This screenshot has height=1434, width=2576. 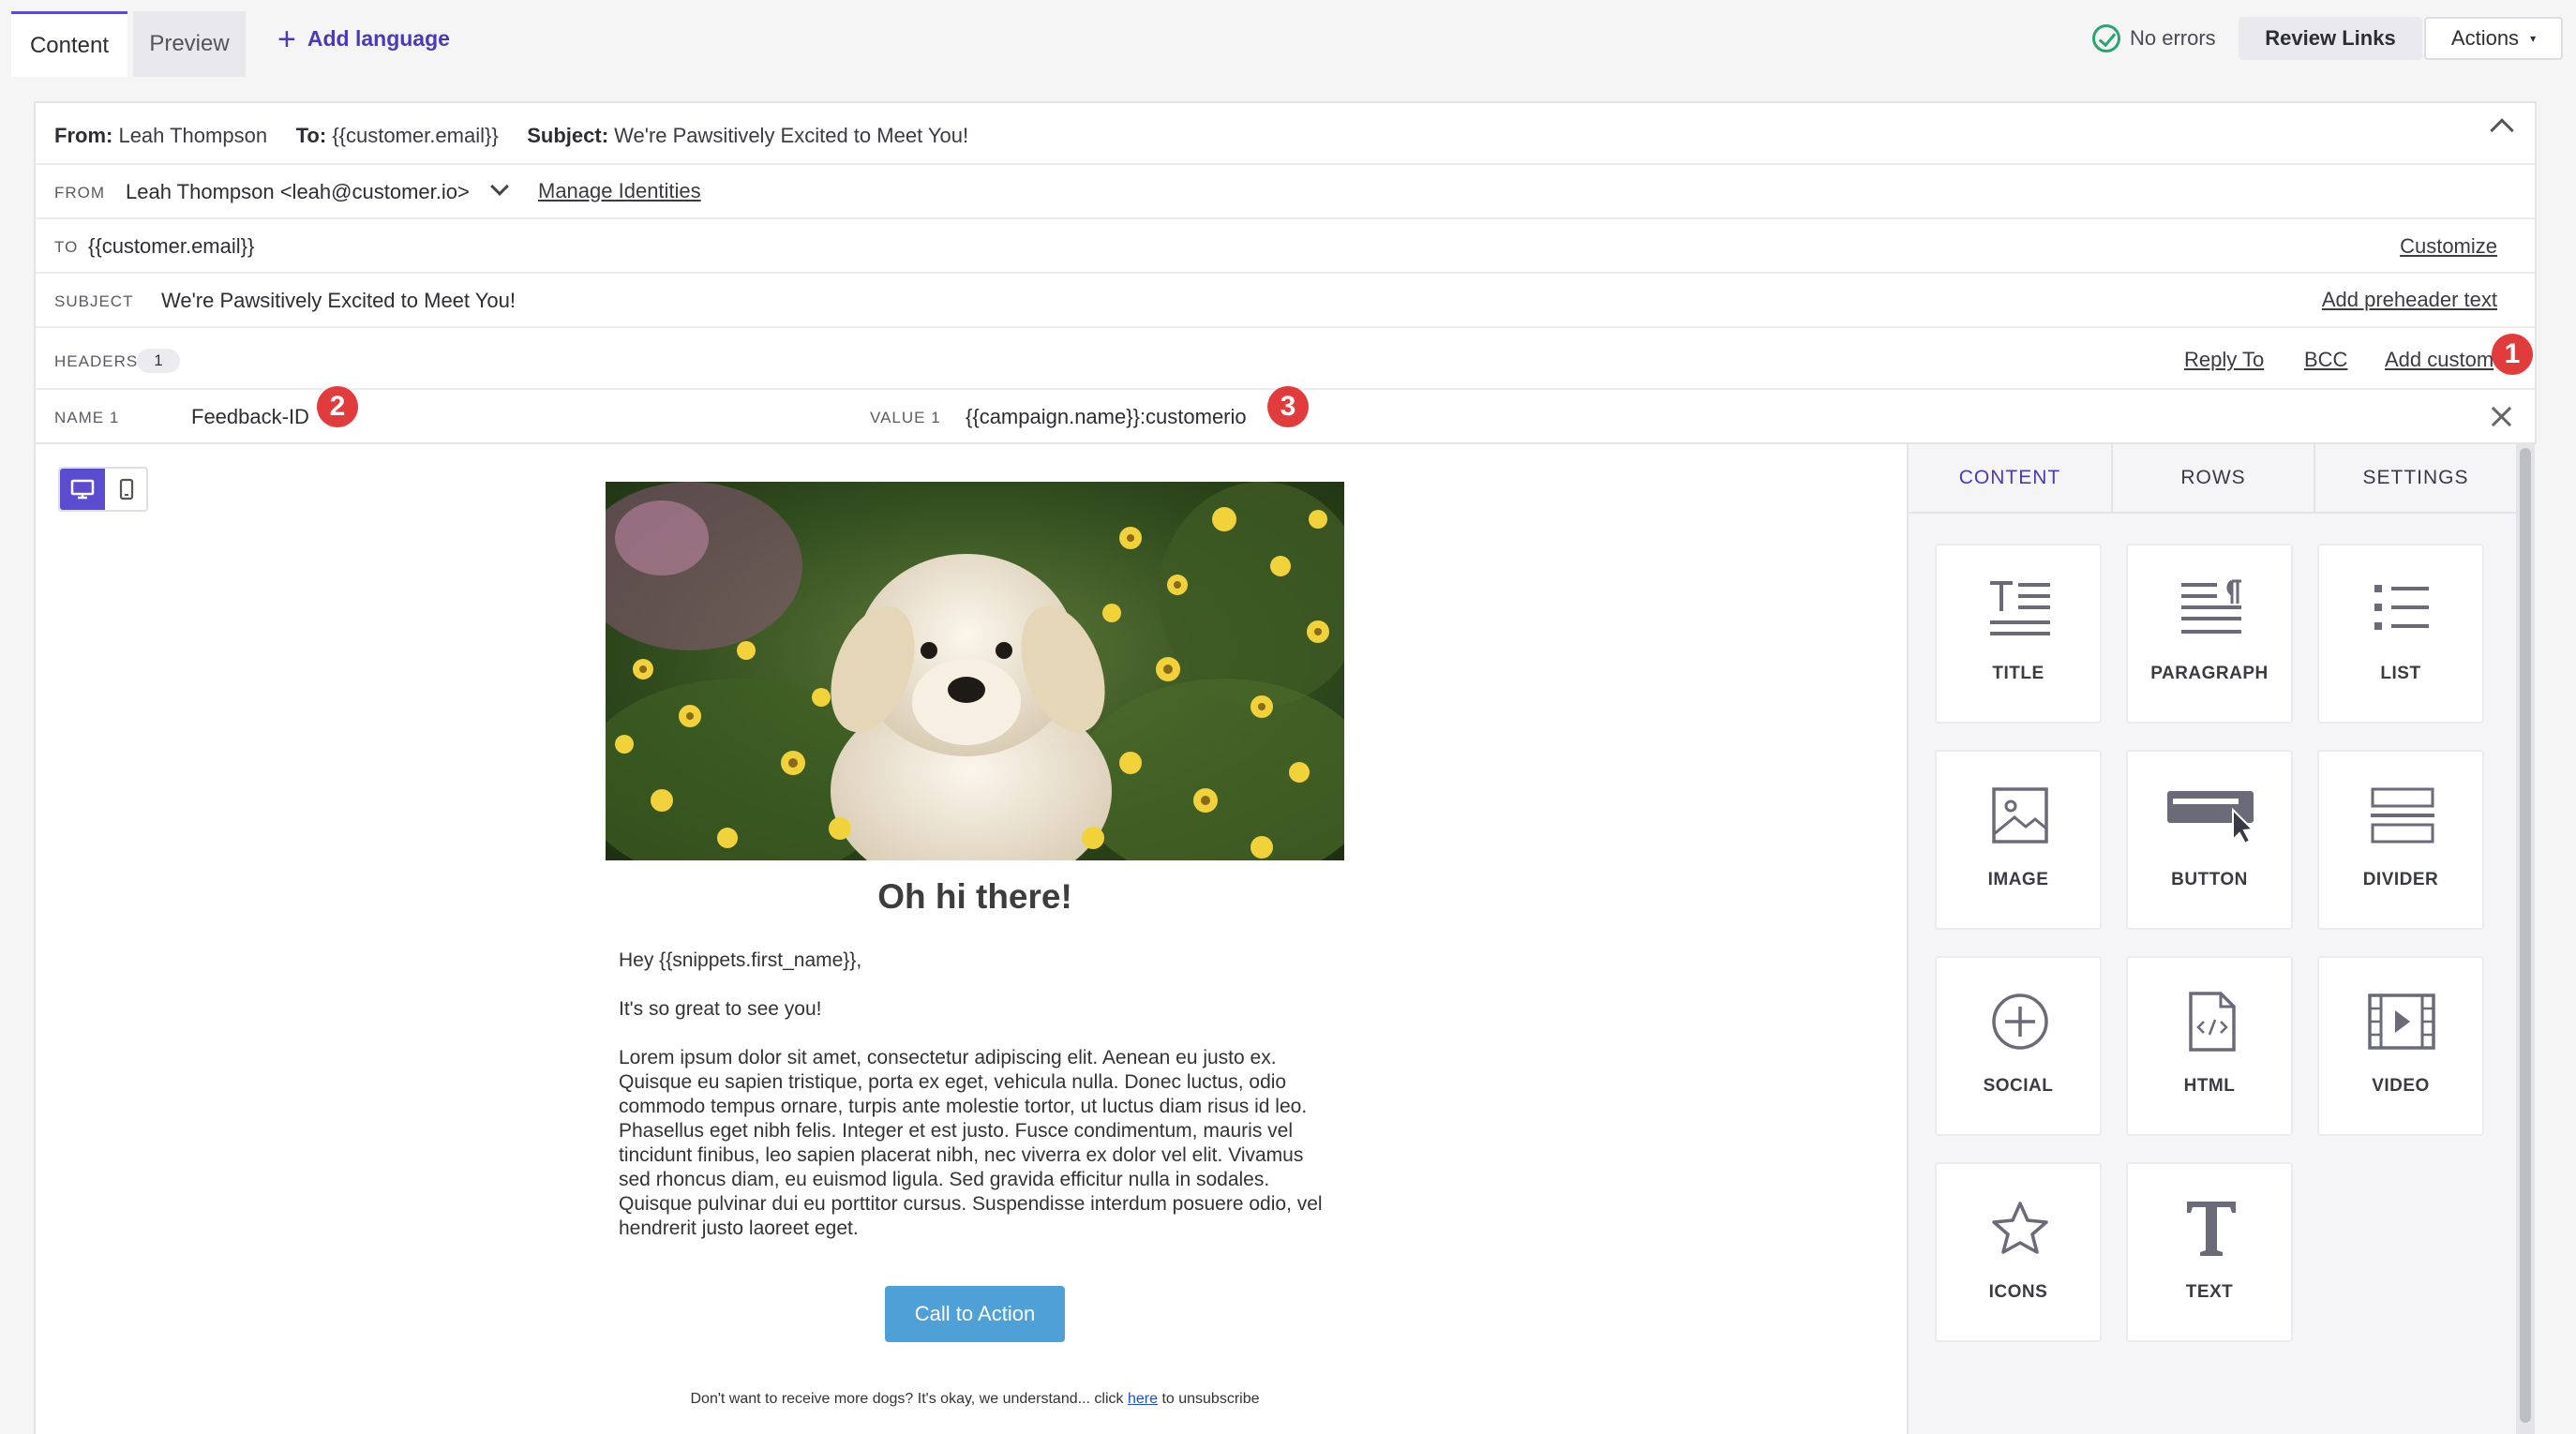 What do you see at coordinates (975, 1314) in the screenshot?
I see `call-to-action-button: Call to Action` at bounding box center [975, 1314].